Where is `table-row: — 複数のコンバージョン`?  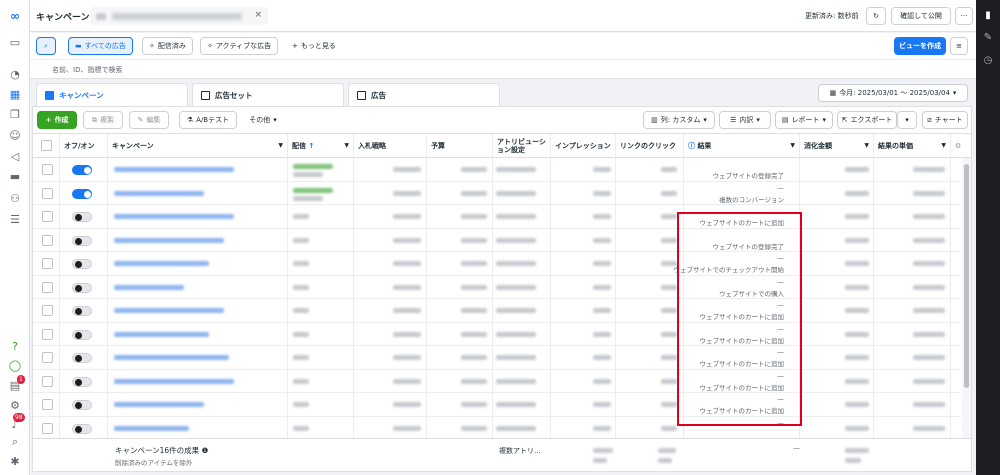 table-row: — 複数のコンバージョン is located at coordinates (497, 193).